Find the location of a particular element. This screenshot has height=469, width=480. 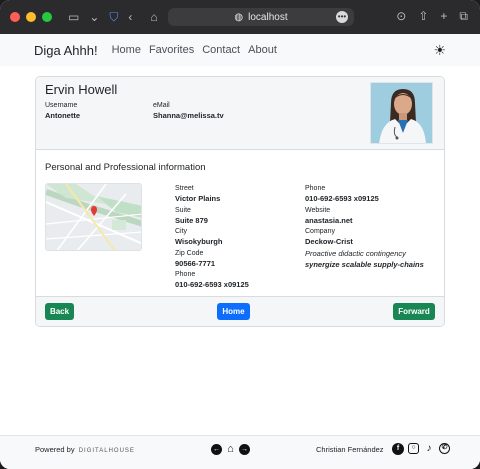

email-label: eMail is located at coordinates (161, 105).